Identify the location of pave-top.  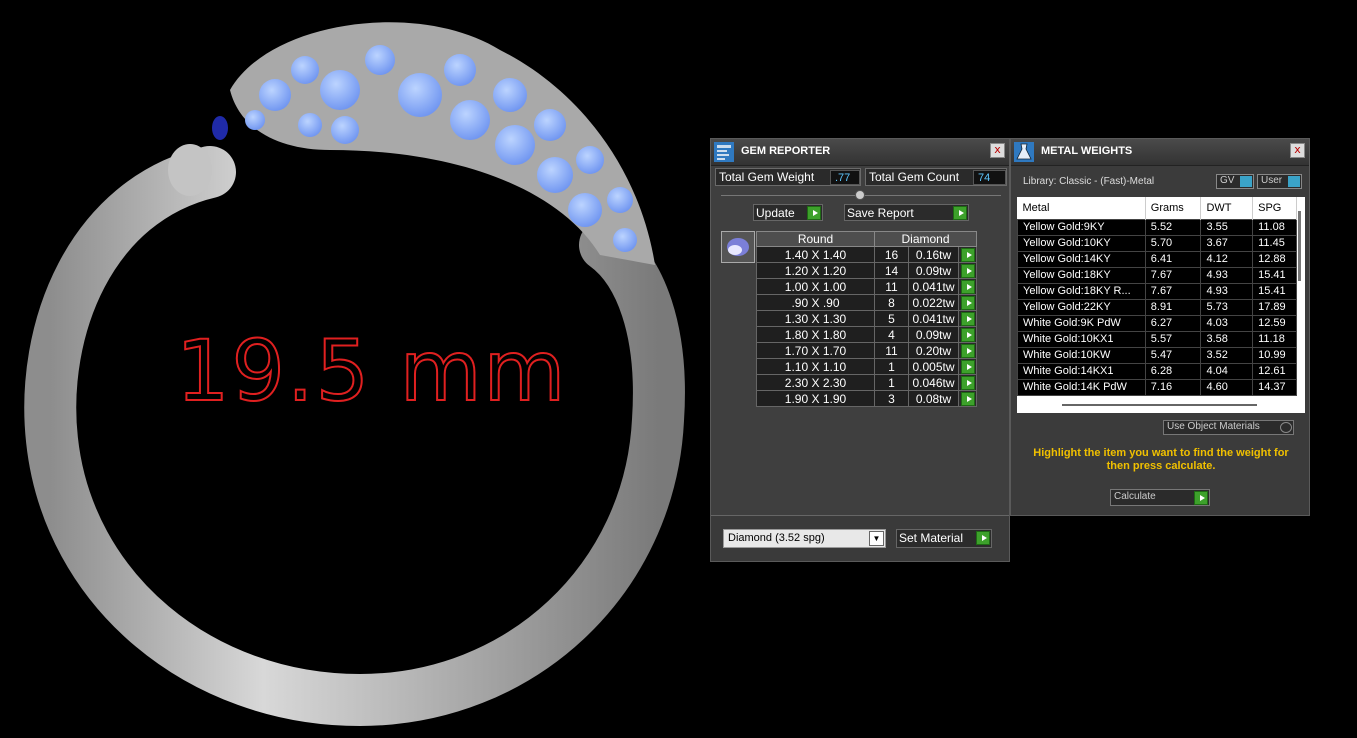
(442, 143).